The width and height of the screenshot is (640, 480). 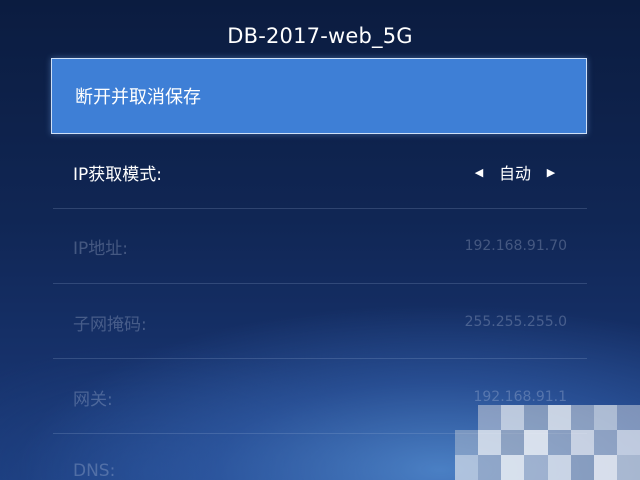 What do you see at coordinates (479, 172) in the screenshot?
I see `triangle-left-icon: ◀` at bounding box center [479, 172].